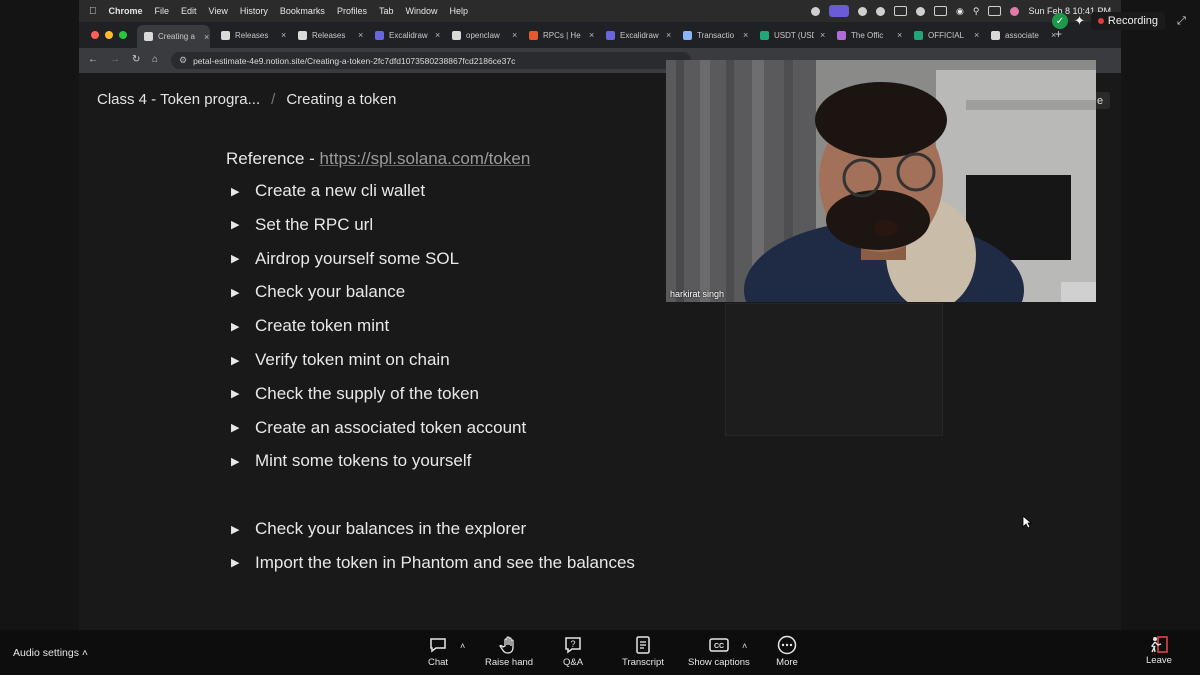  Describe the element at coordinates (126, 11) in the screenshot. I see `menu-app-name: Chrome` at that location.